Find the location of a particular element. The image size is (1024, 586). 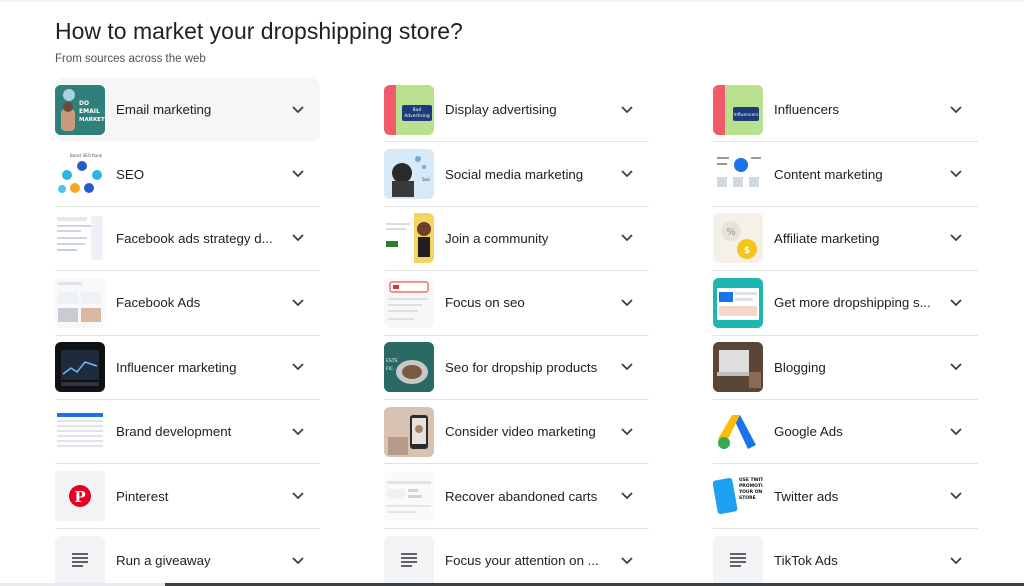

topic-item: DO EMAIL MARKETI Email marketing is located at coordinates (187, 110).